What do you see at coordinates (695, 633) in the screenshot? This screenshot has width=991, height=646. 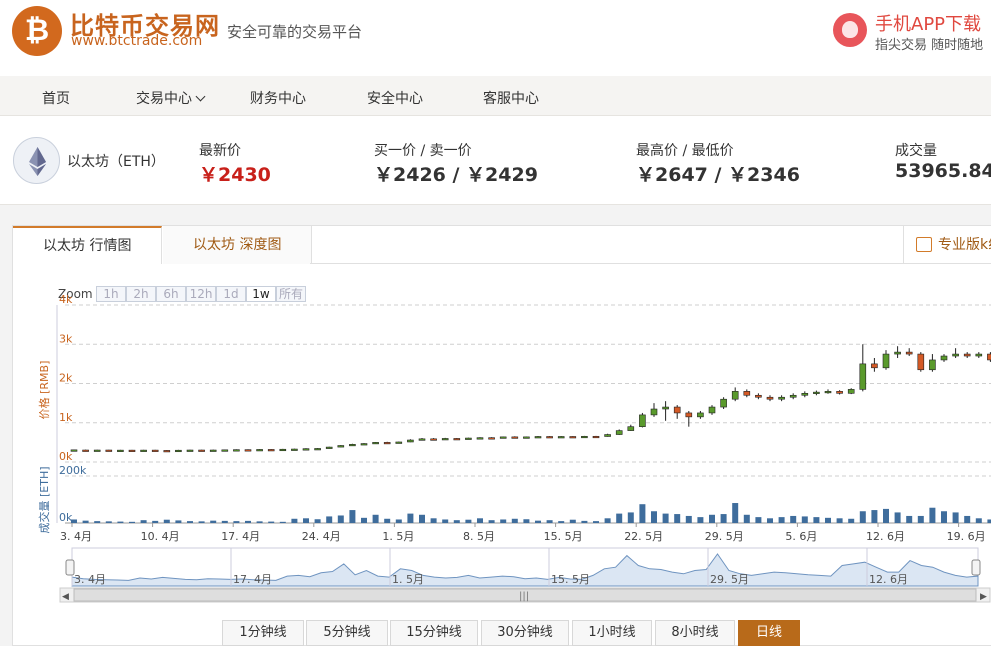 I see `timeframe-8h: 8小时线` at bounding box center [695, 633].